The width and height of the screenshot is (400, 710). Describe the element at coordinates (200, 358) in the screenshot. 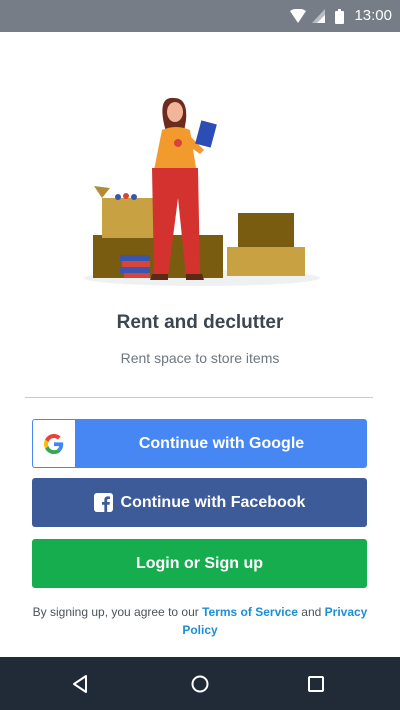

I see `page-subtitle: Rent space to store items` at that location.